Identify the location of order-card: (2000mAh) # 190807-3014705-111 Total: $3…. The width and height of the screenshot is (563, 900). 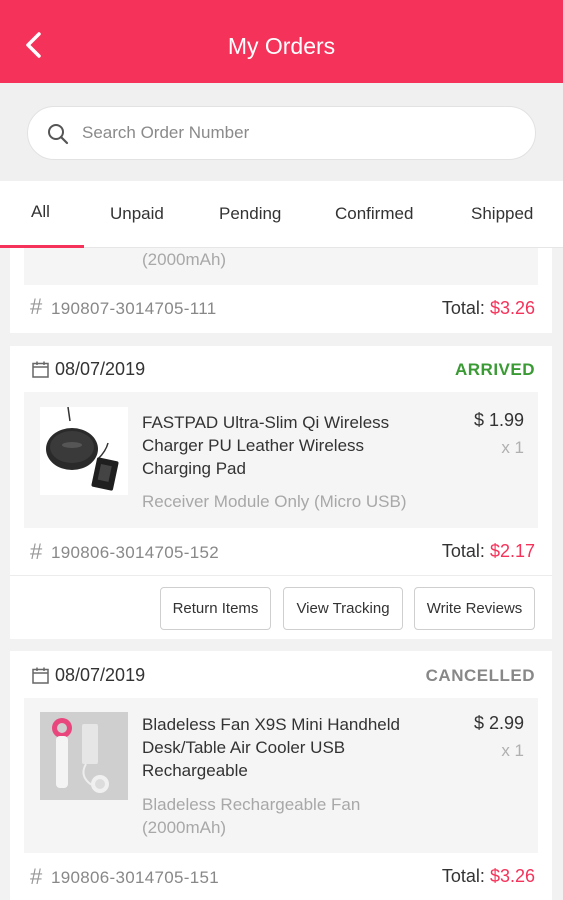
(281, 290).